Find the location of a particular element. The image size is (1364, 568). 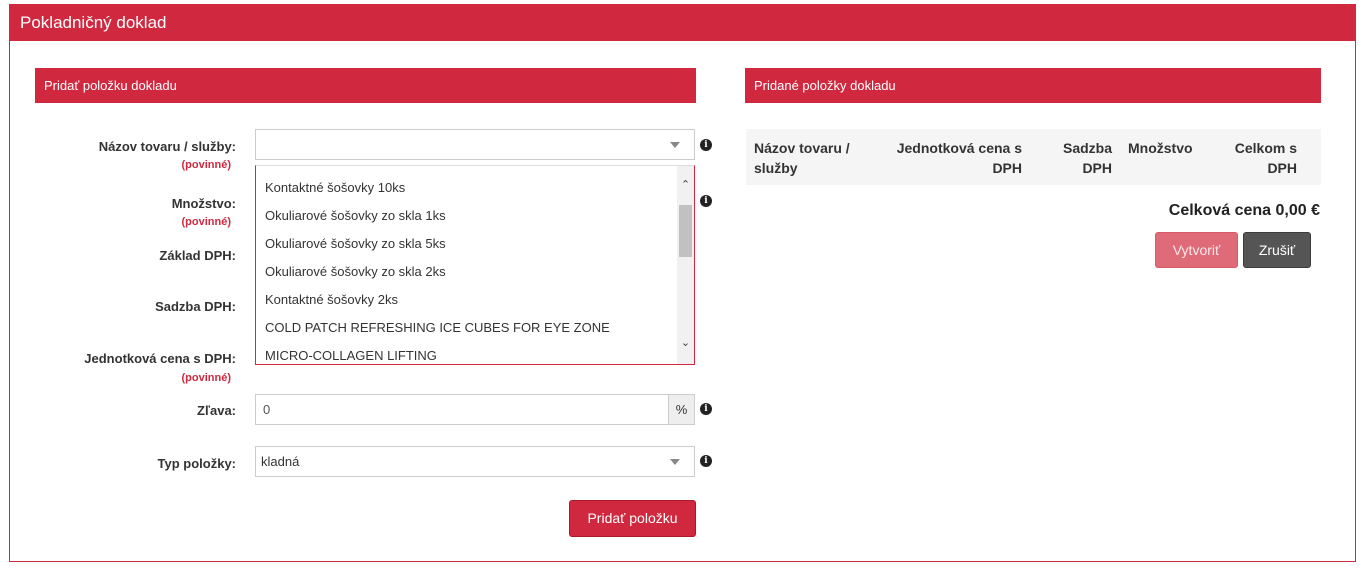

unit-price-label: Jednotková cena s DPH: is located at coordinates (160, 358).